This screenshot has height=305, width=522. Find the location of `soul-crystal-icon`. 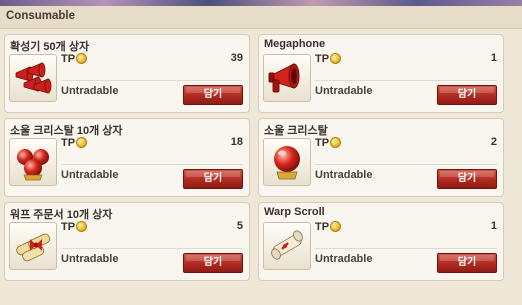

soul-crystal-icon is located at coordinates (287, 162).